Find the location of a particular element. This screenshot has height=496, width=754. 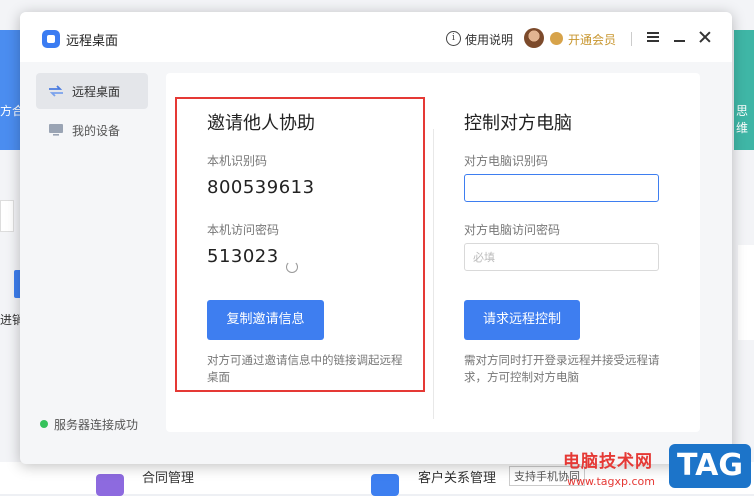

invite-heading: 邀请他人协助 is located at coordinates (261, 123).